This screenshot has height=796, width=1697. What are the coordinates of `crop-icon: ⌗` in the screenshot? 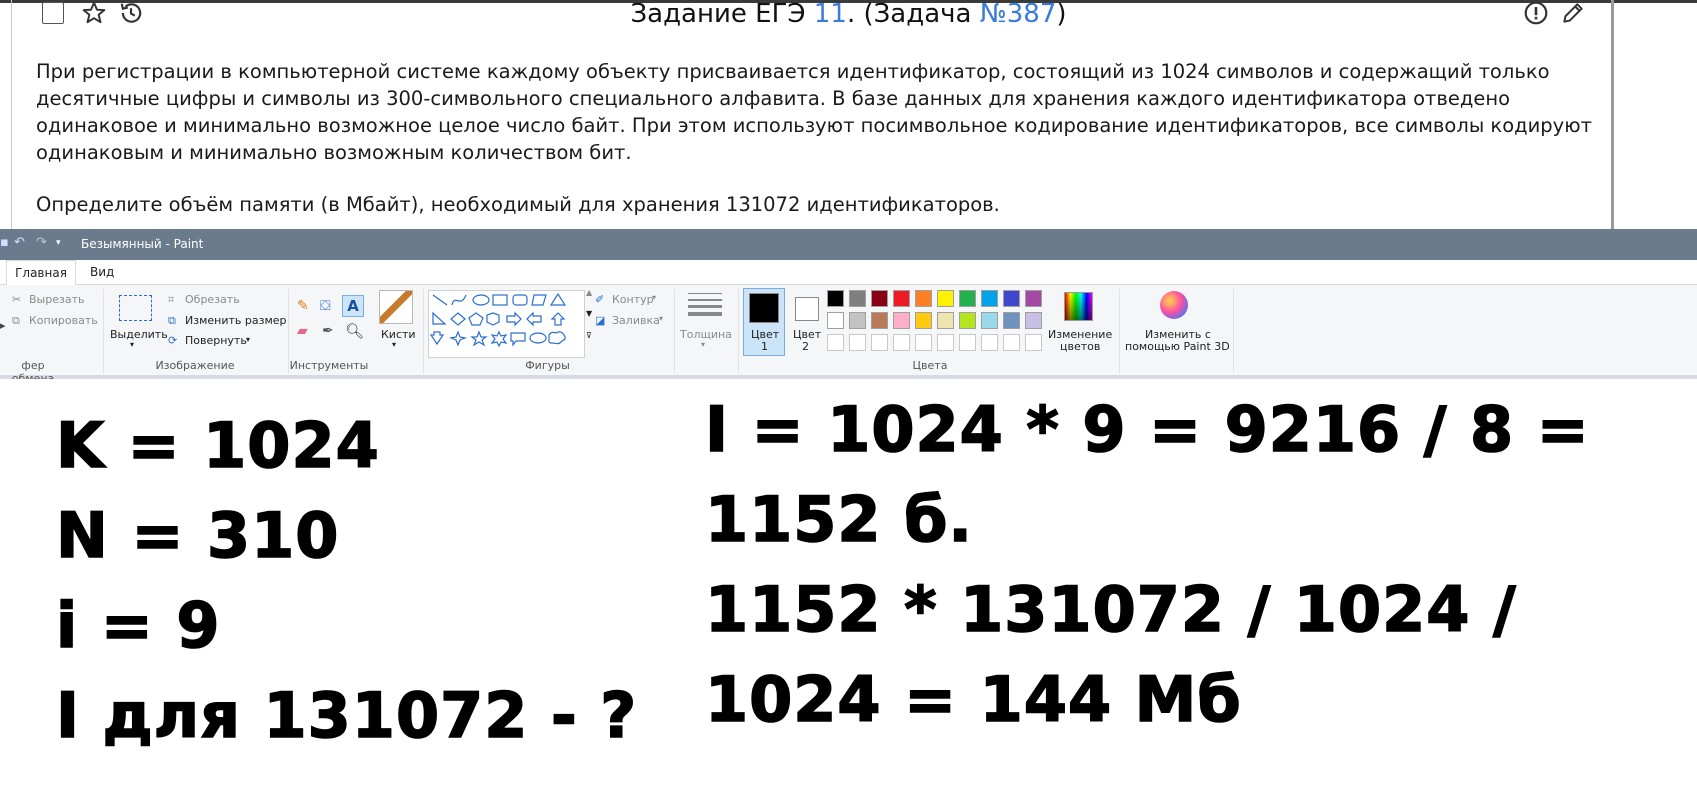 It's located at (171, 299).